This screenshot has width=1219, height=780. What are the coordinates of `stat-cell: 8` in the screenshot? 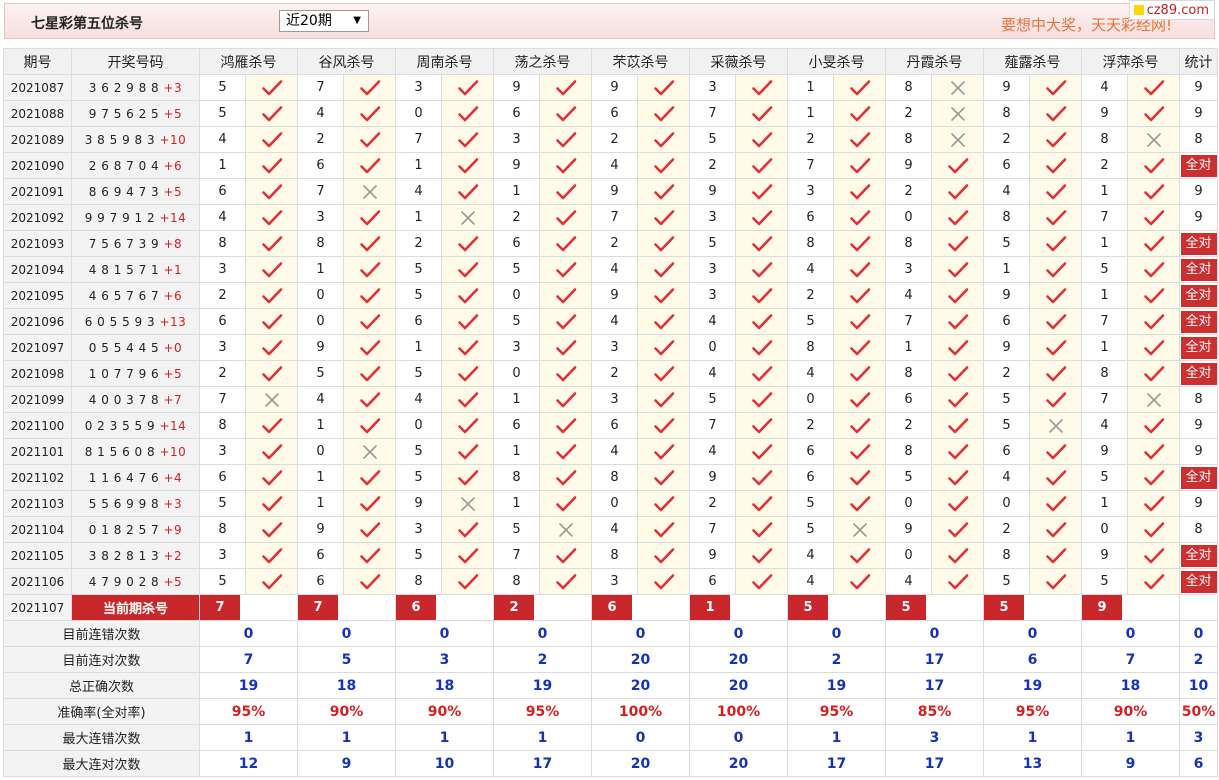 It's located at (1198, 529).